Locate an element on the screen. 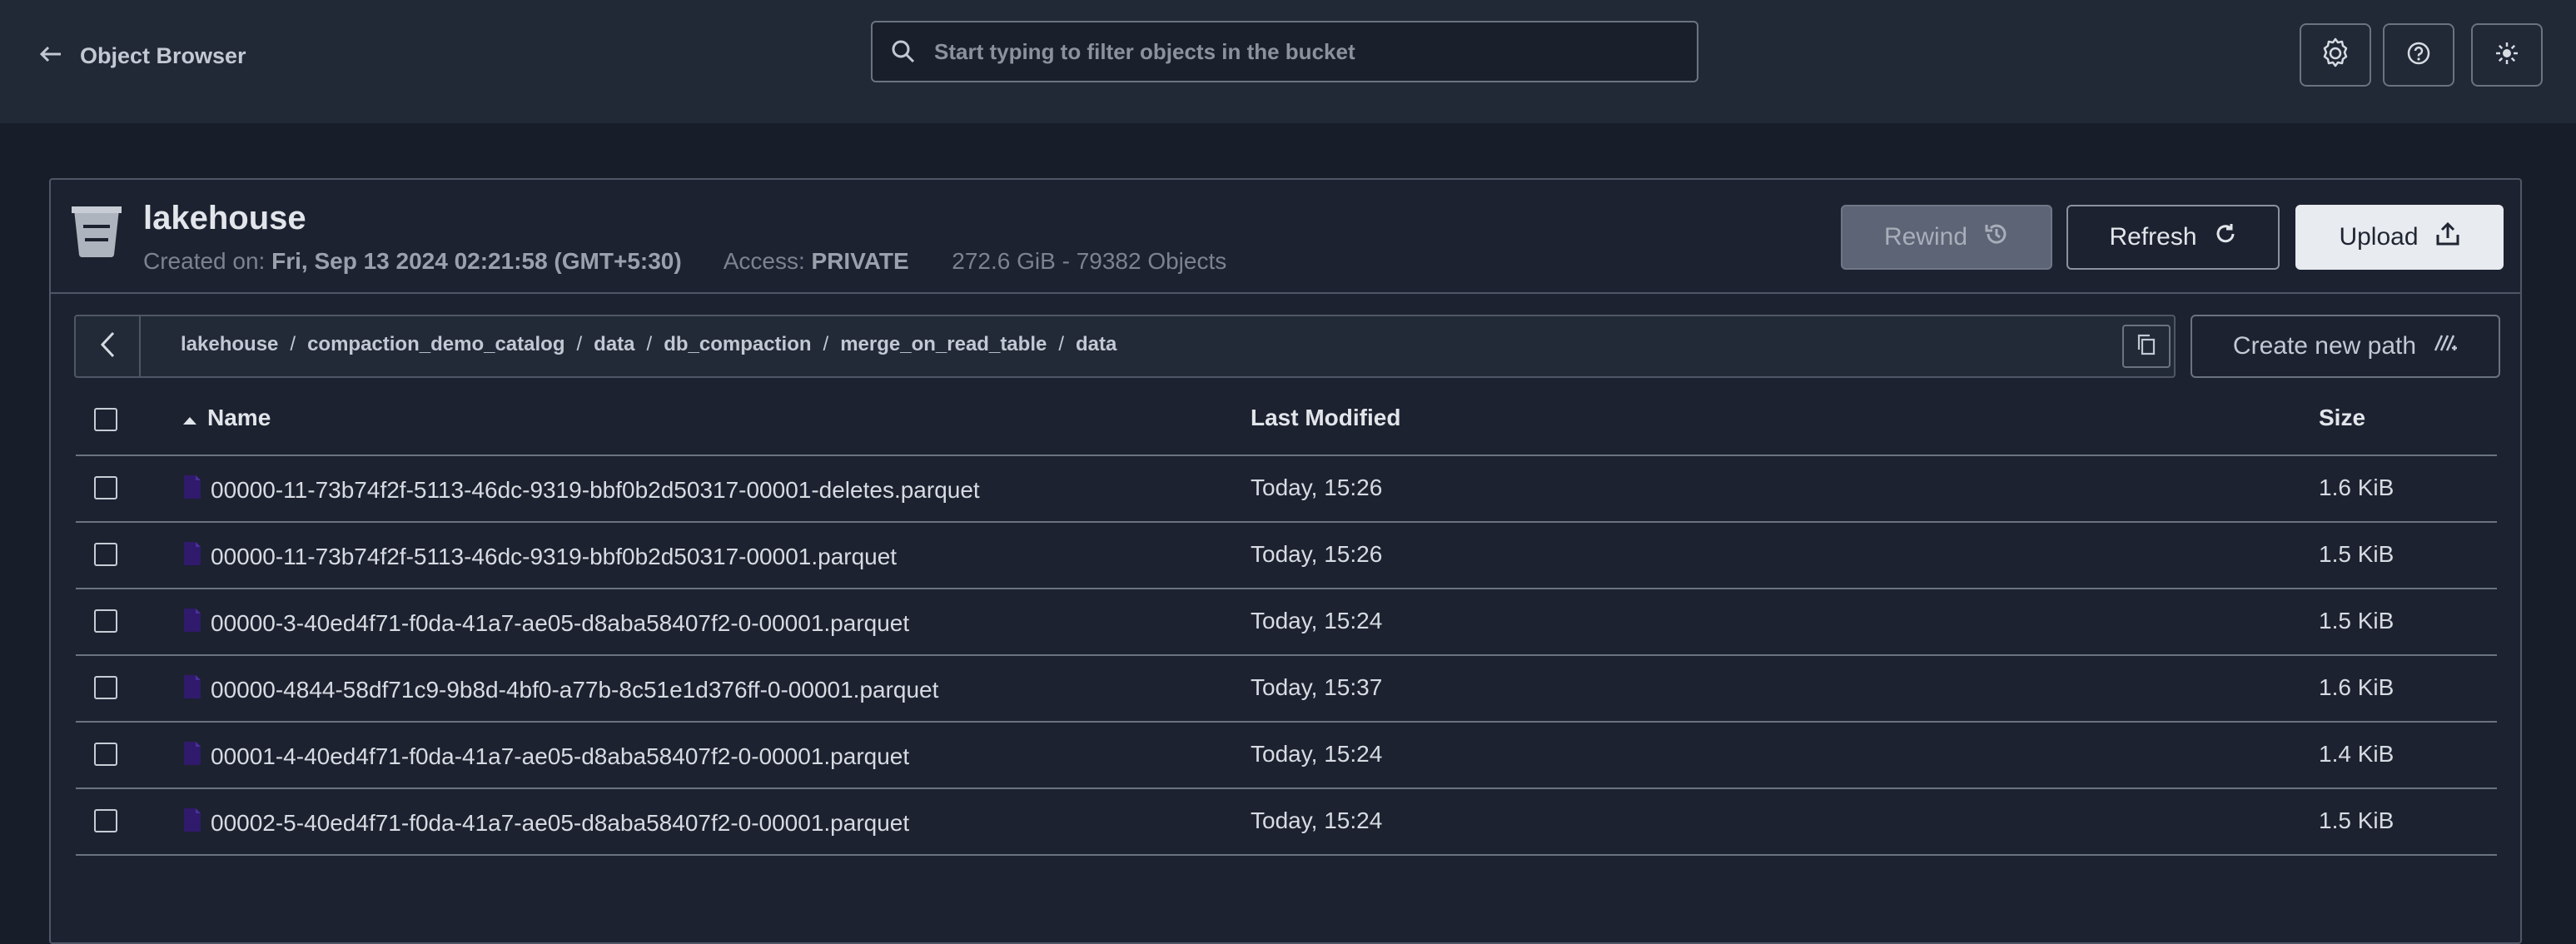  arrow-left-icon is located at coordinates (50, 56).